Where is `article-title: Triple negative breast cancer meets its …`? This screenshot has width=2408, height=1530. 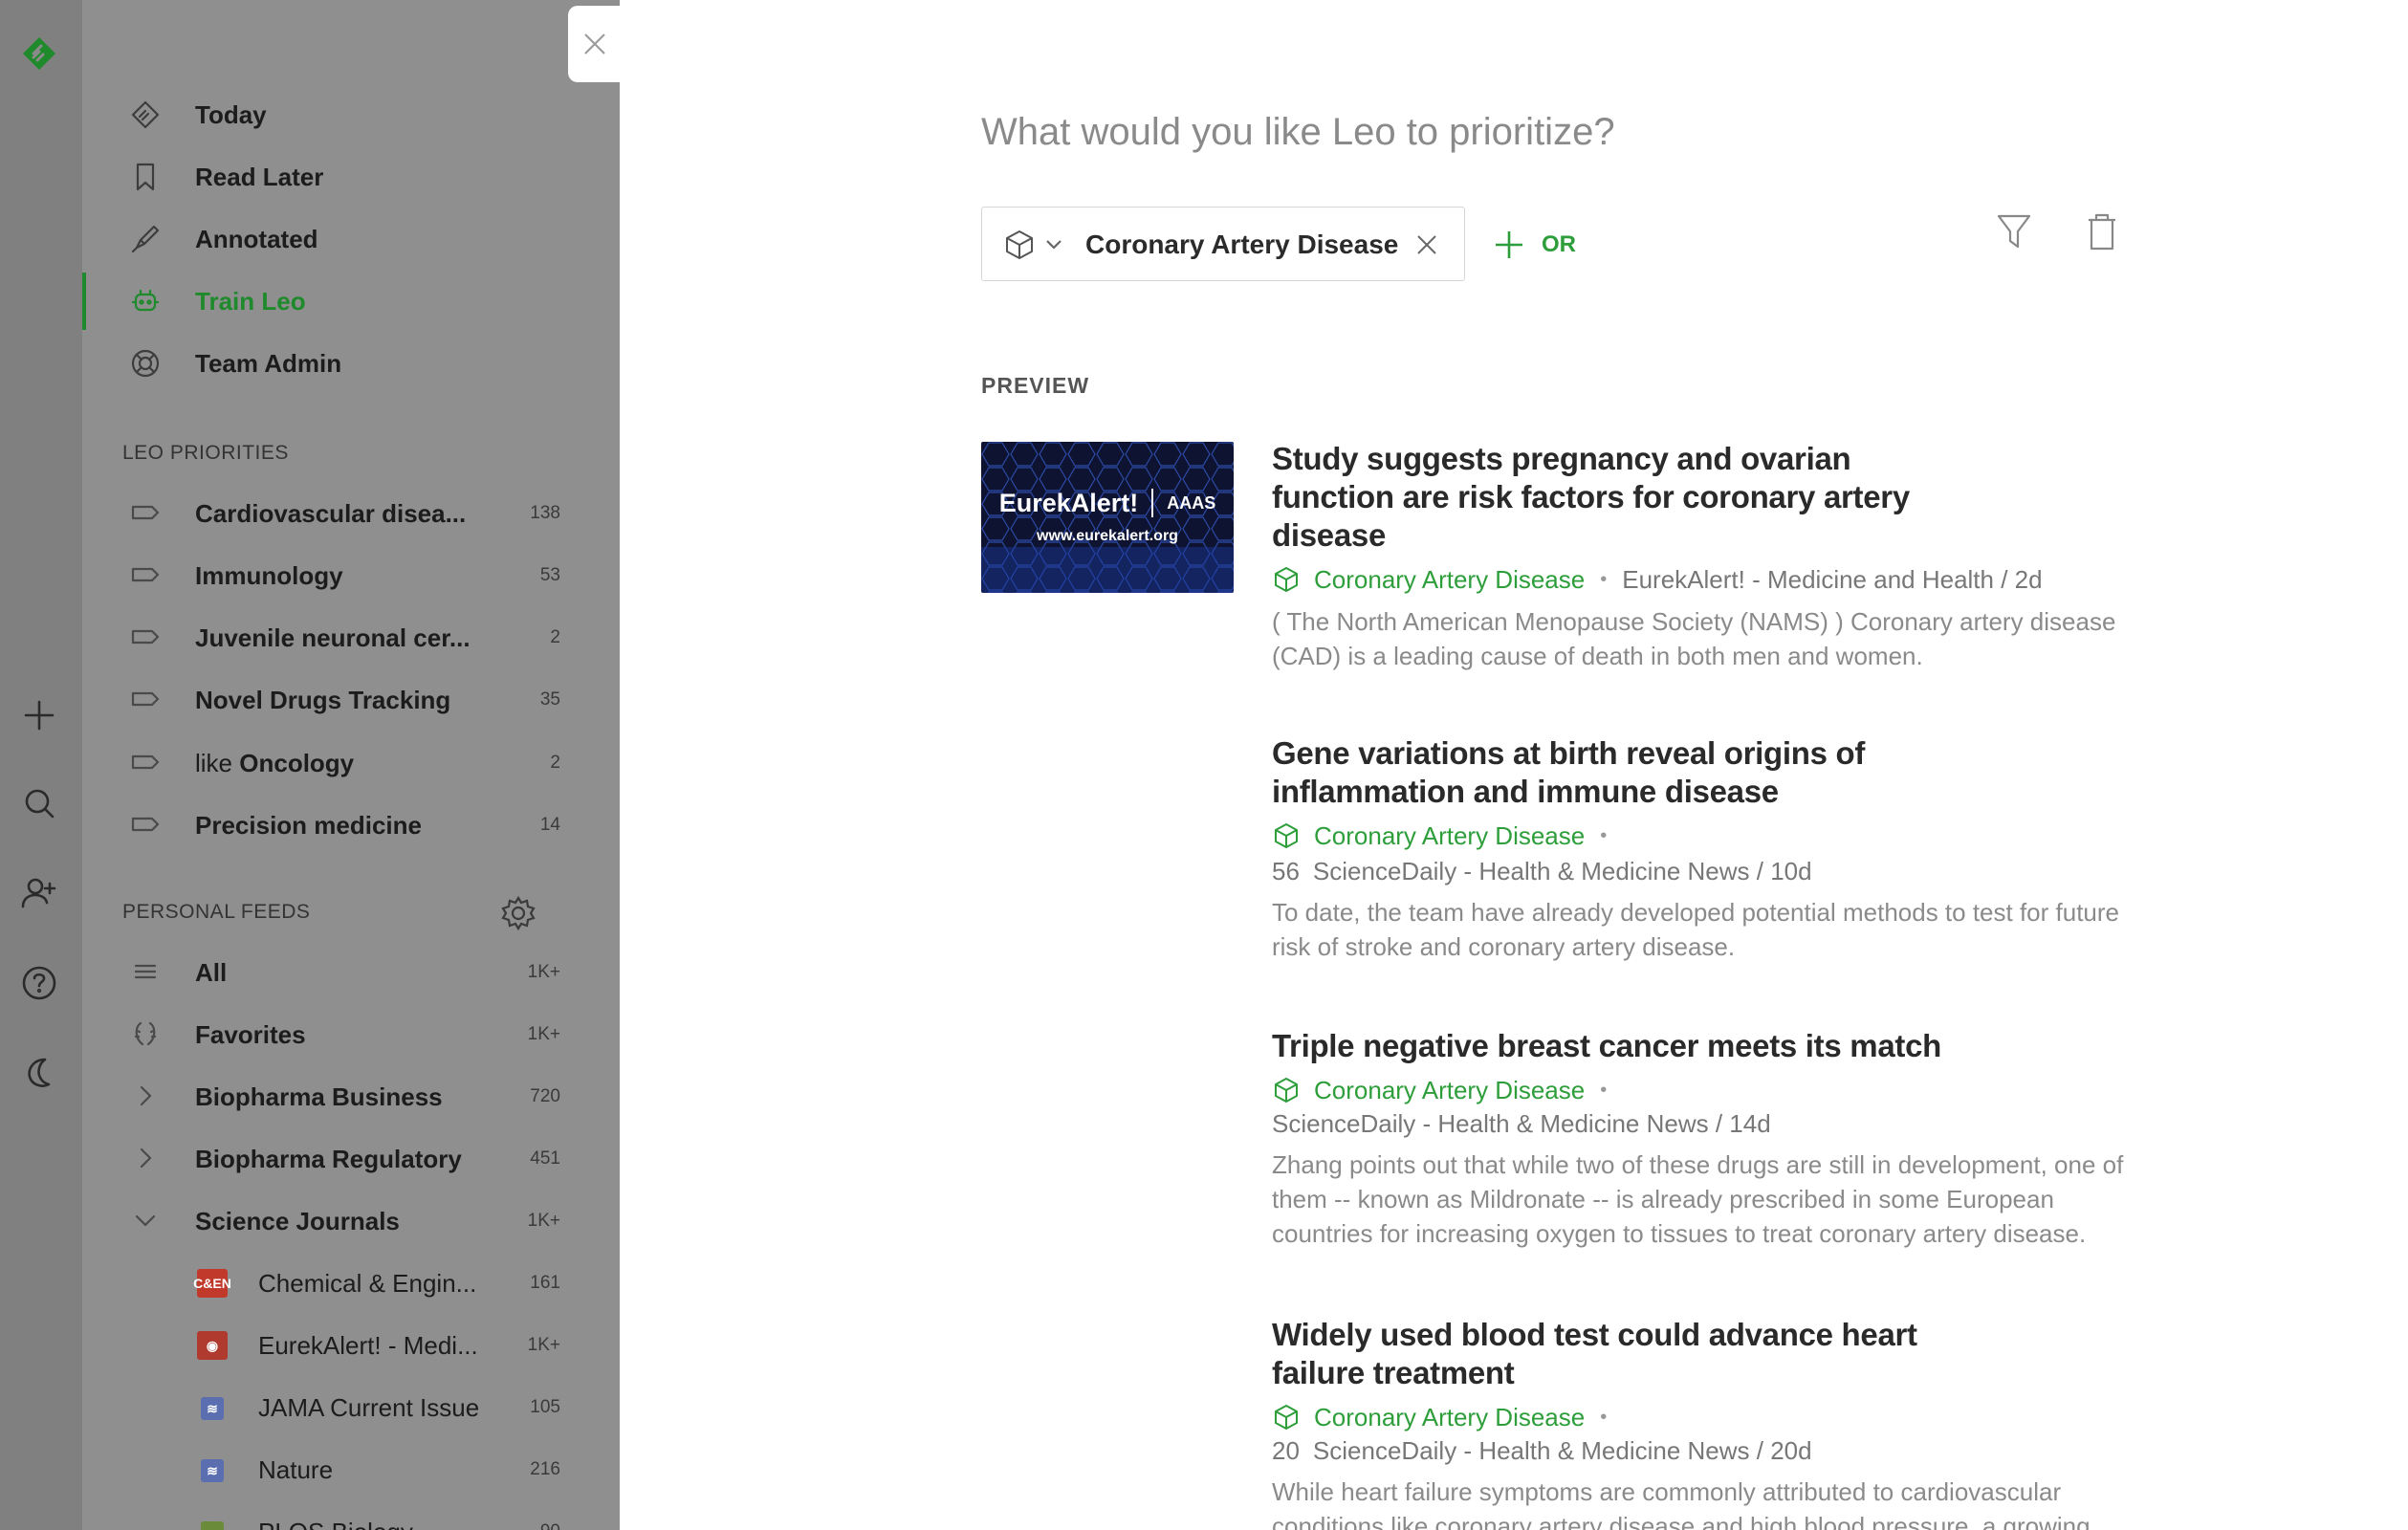
article-title: Triple negative breast cancer meets its … is located at coordinates (1702, 1046).